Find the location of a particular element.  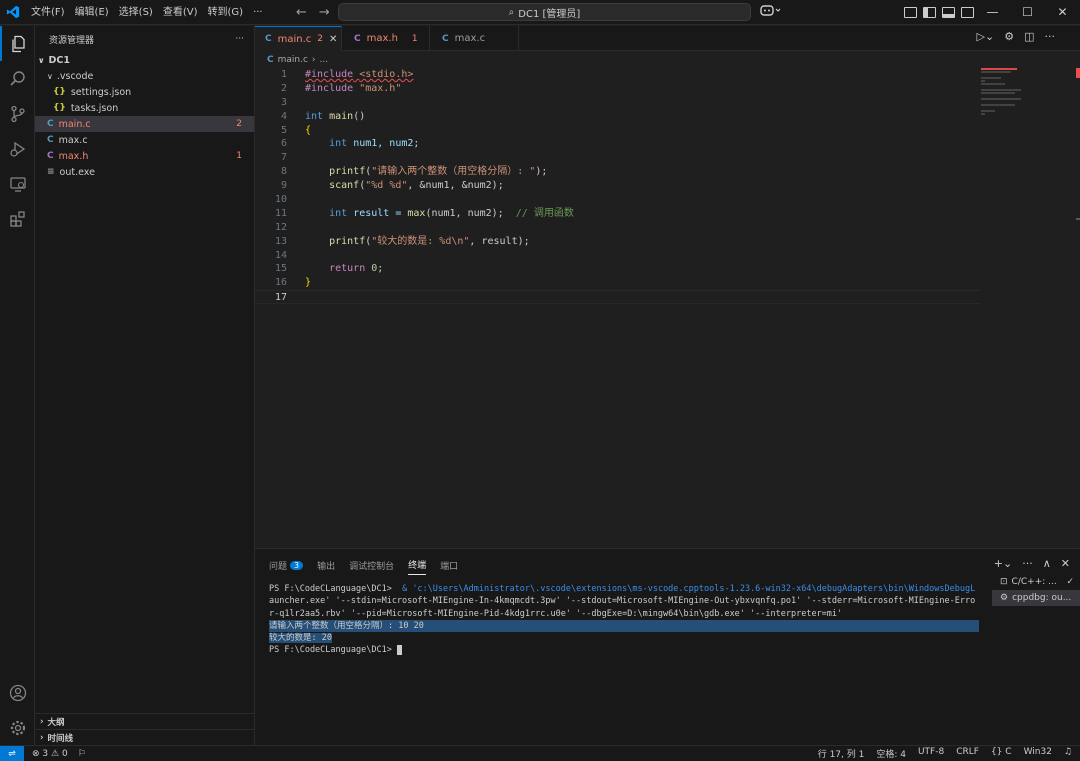

tab-debug-console: 调试控制台 is located at coordinates (371, 566).